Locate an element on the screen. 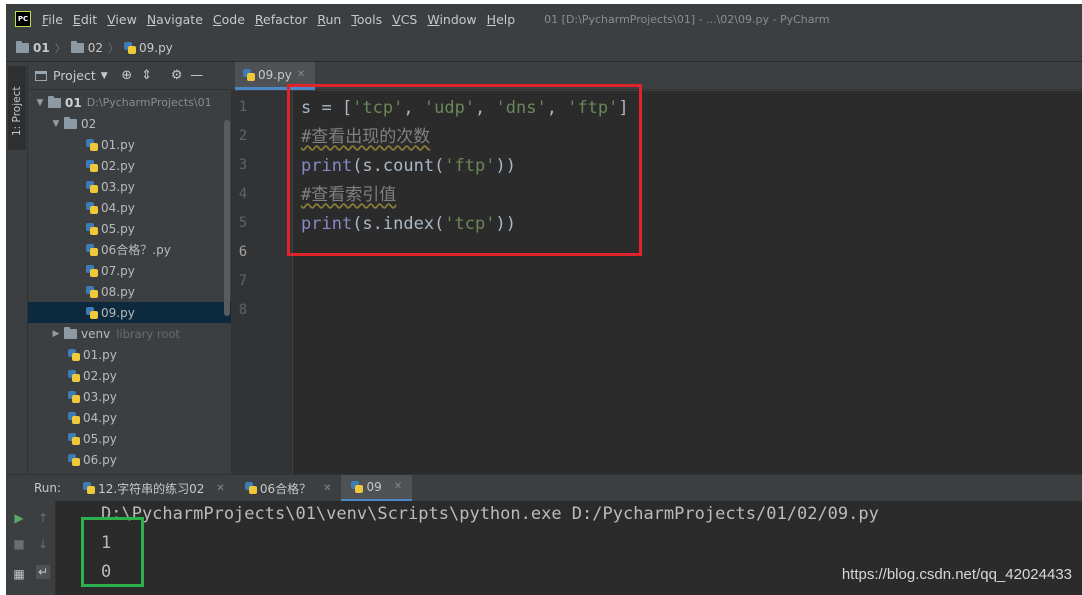  breadcrumb-item-02: 02 is located at coordinates (86, 47).